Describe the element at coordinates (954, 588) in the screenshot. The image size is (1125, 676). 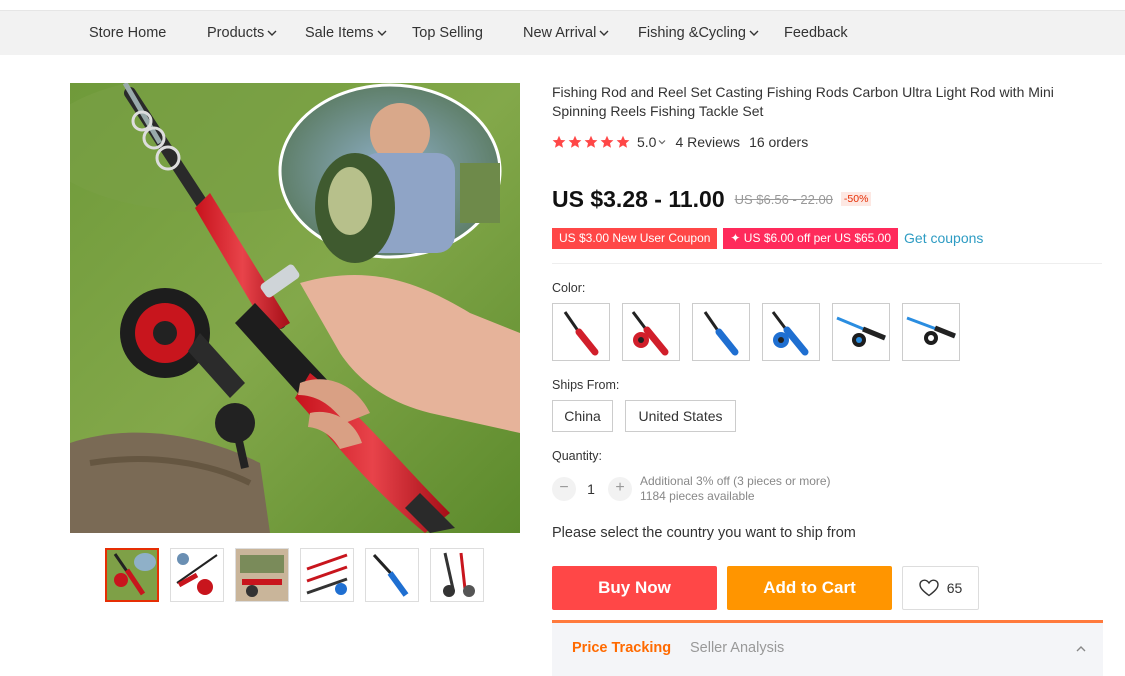
I see `wishlist-count: 65` at that location.